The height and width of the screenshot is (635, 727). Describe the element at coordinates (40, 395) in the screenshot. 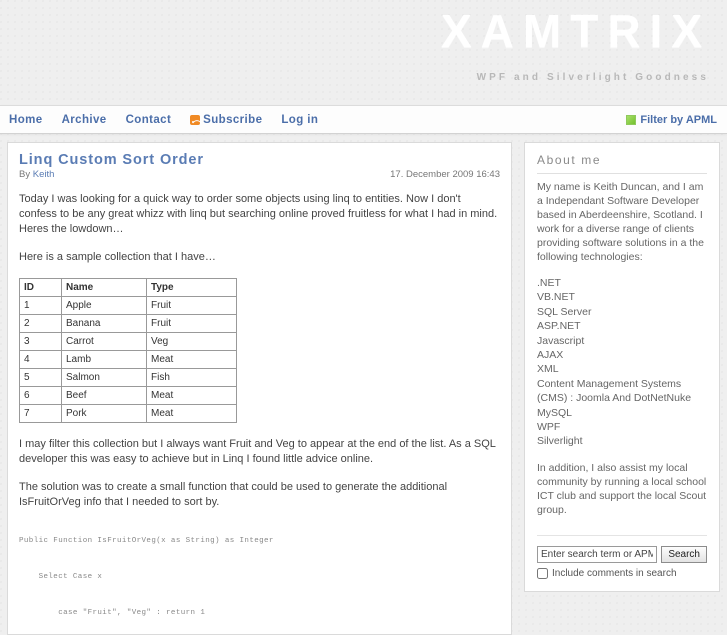

I see `cell-id: 6` at that location.